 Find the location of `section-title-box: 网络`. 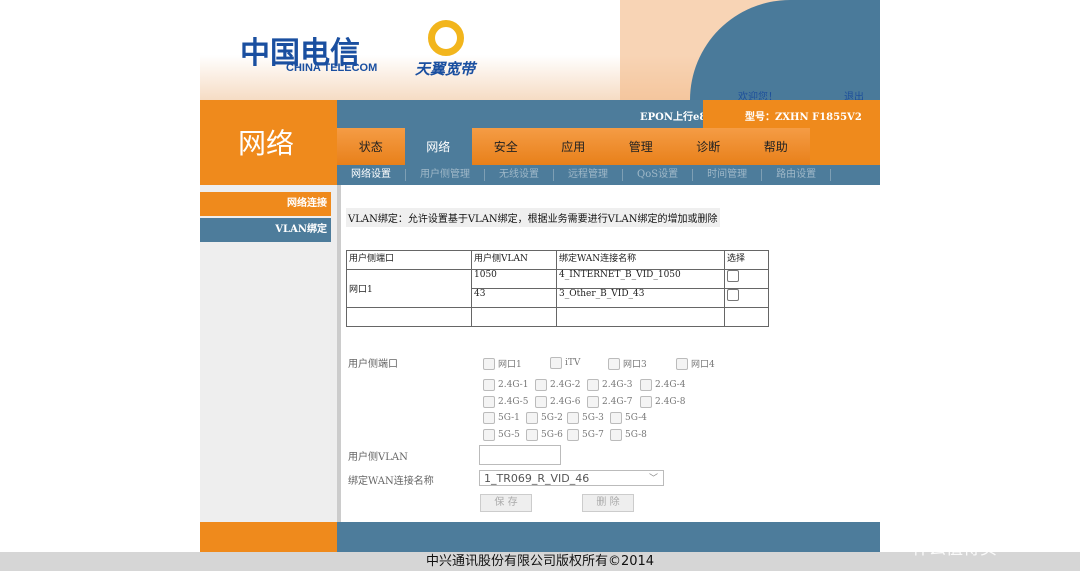

section-title-box: 网络 is located at coordinates (268, 142).